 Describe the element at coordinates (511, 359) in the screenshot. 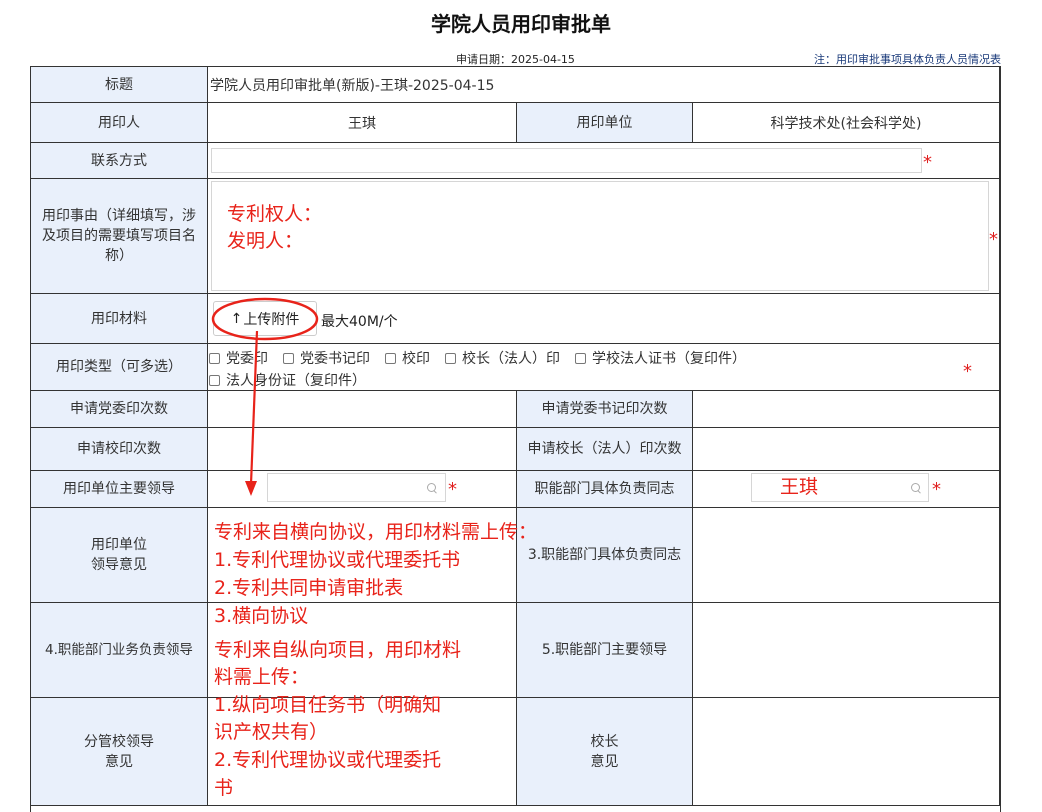

I see `seal-type-option-label: 校长（法人）印` at that location.